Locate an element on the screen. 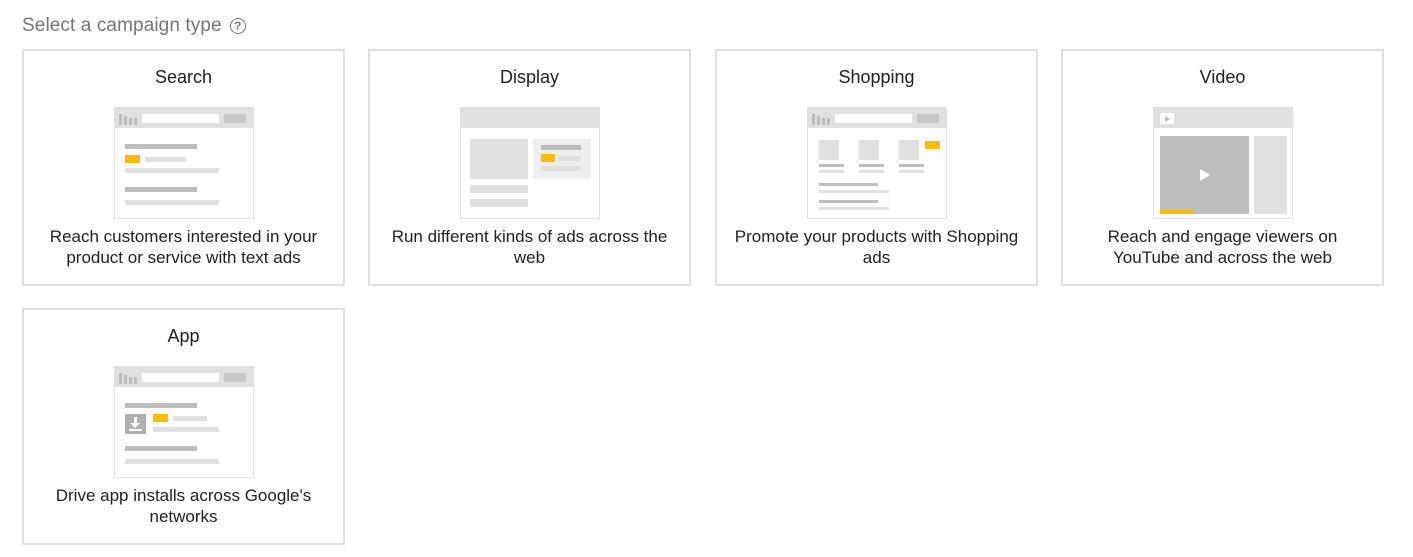 The width and height of the screenshot is (1413, 557). campaign-card-title: Display is located at coordinates (529, 77).